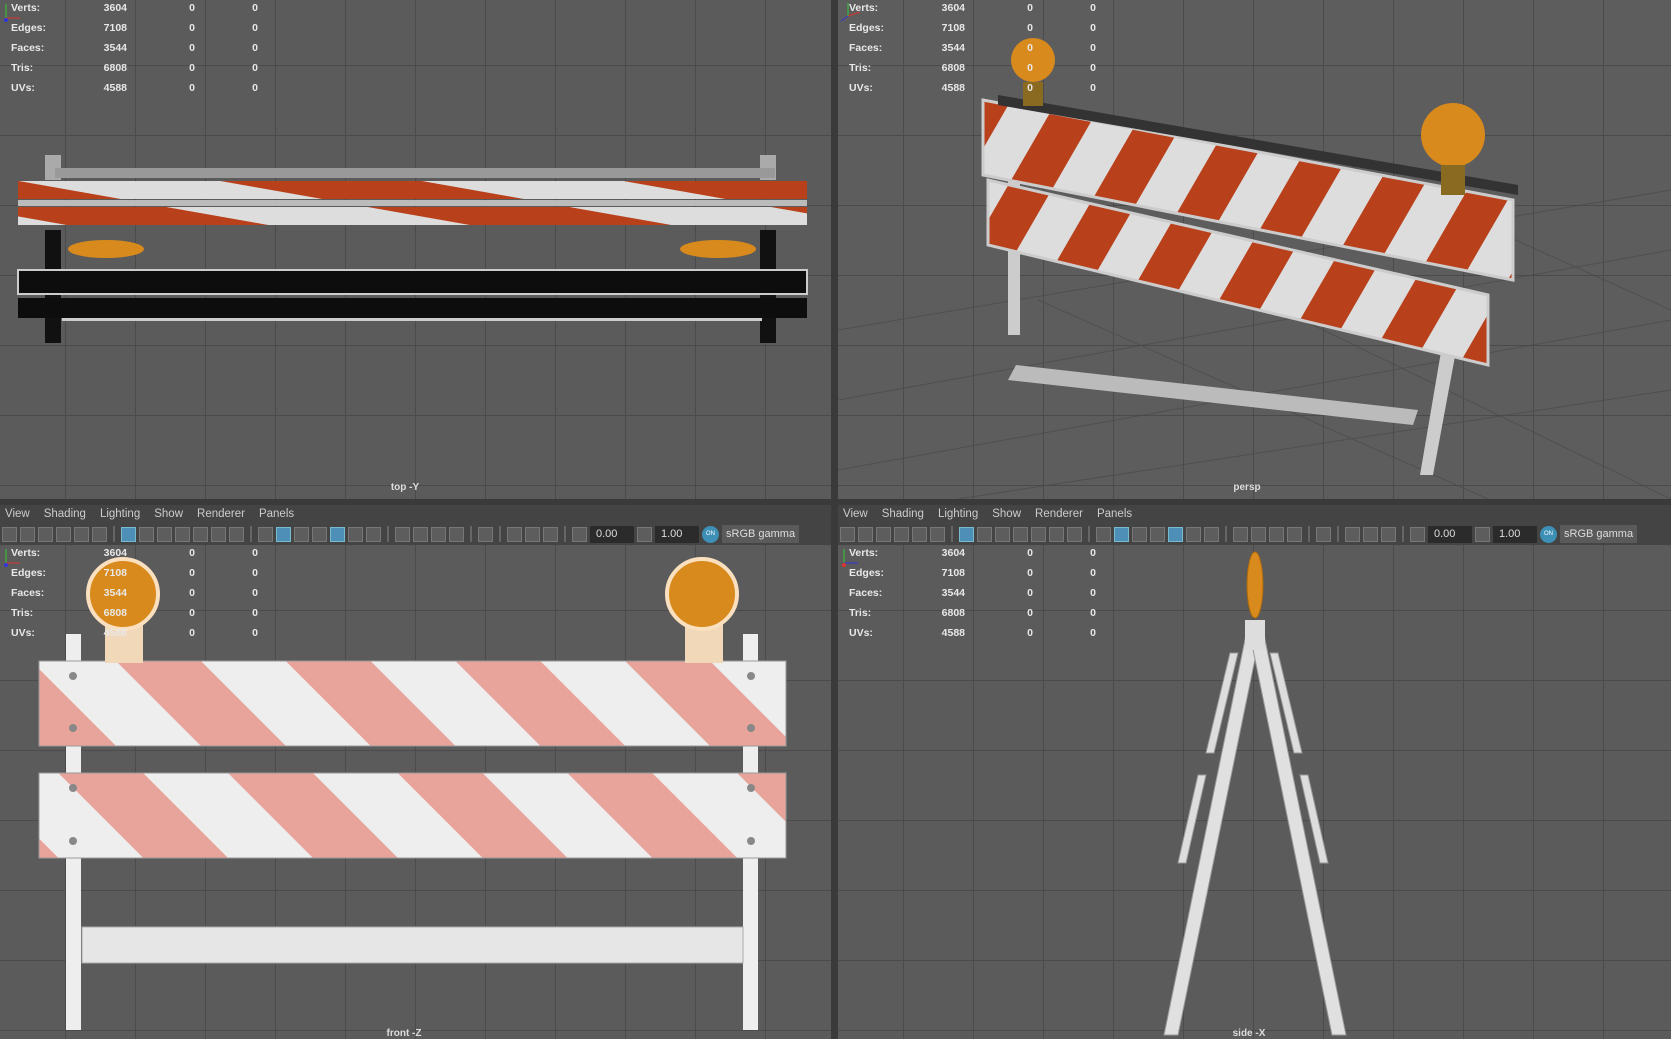 The height and width of the screenshot is (1039, 1671). Describe the element at coordinates (12, 558) in the screenshot. I see `axis-gizmo-icon` at that location.